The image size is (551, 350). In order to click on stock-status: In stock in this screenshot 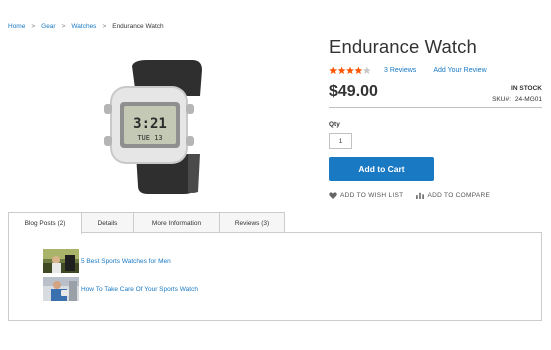, I will do `click(526, 88)`.